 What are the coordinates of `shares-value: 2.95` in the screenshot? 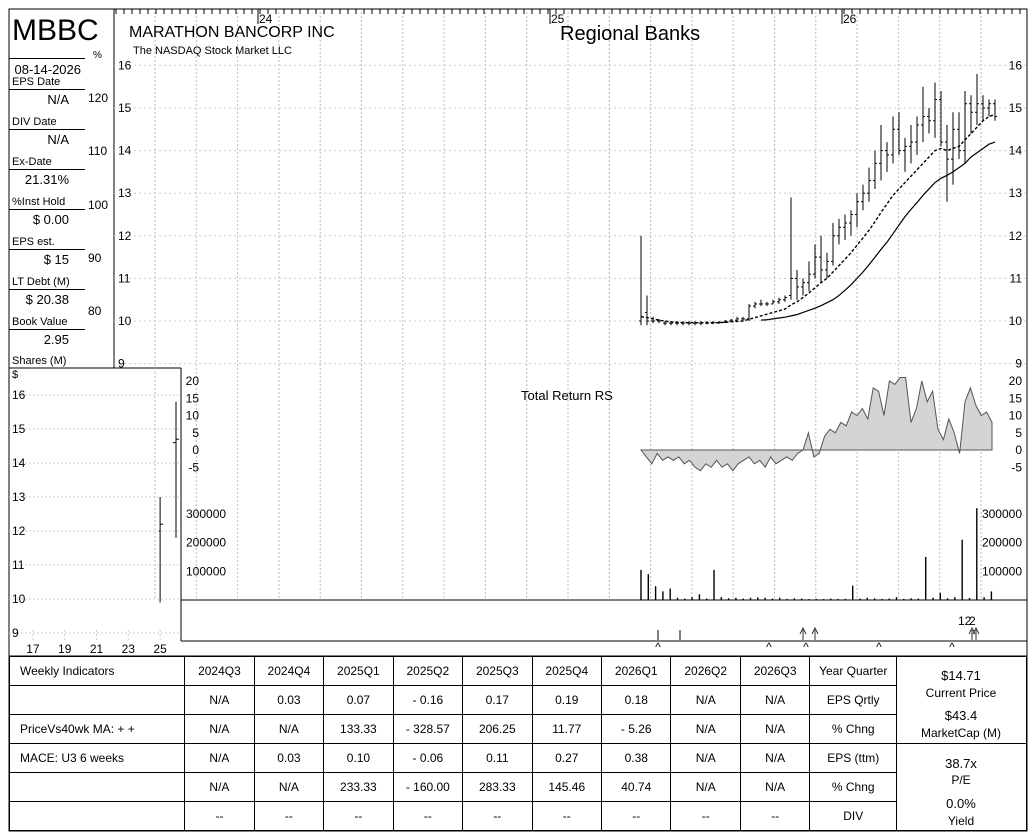 It's located at (56, 339).